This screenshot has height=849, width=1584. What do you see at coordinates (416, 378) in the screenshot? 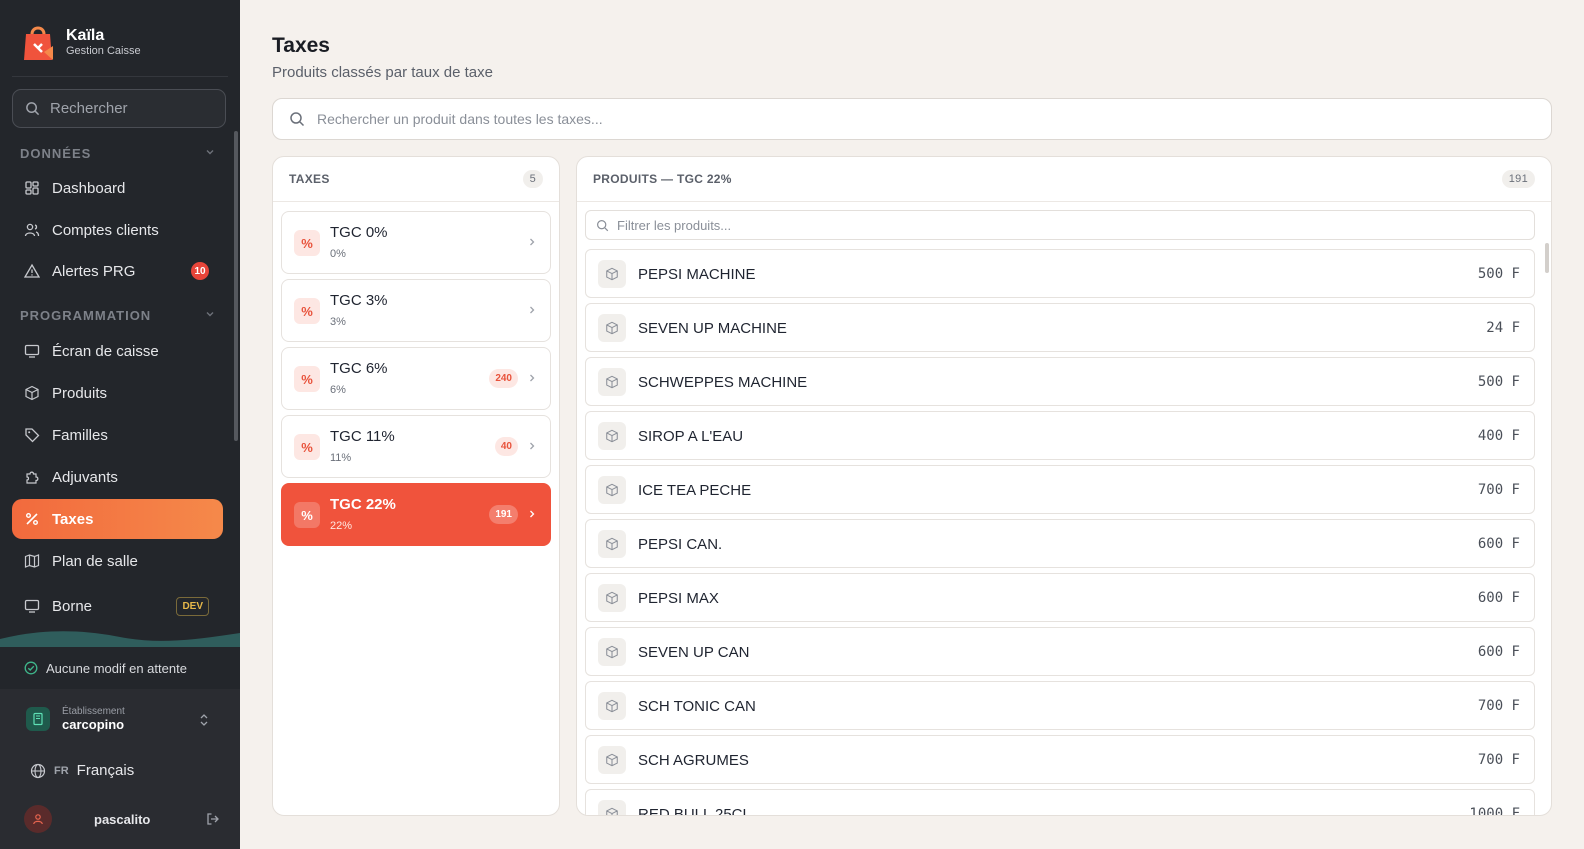
I see `tax-item-tgc-6: % TGC 6% 6% 240` at bounding box center [416, 378].